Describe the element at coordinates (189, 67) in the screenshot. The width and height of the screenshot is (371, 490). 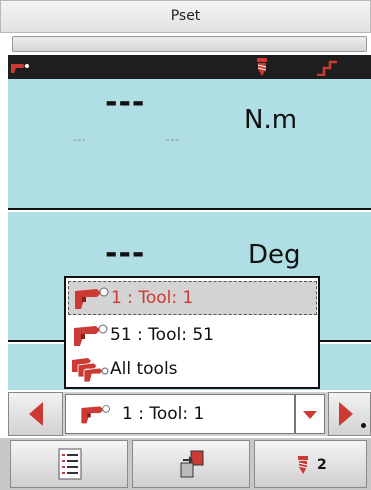
I see `status-strip` at that location.